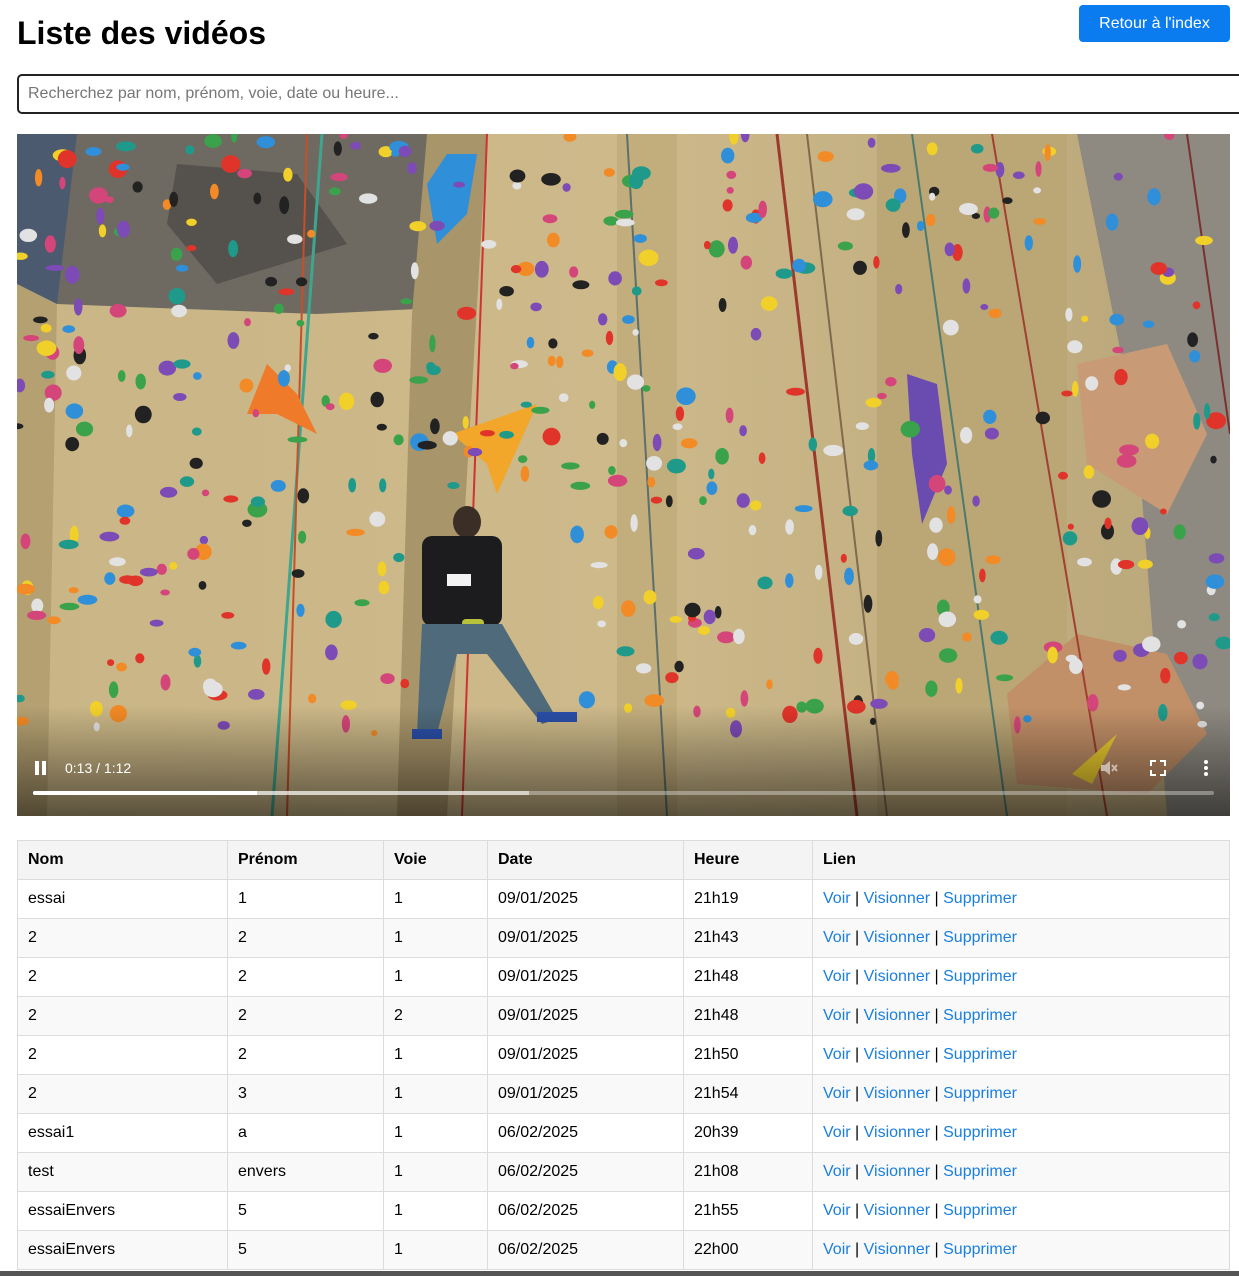  What do you see at coordinates (1109, 768) in the screenshot?
I see `volume-muted-icon` at bounding box center [1109, 768].